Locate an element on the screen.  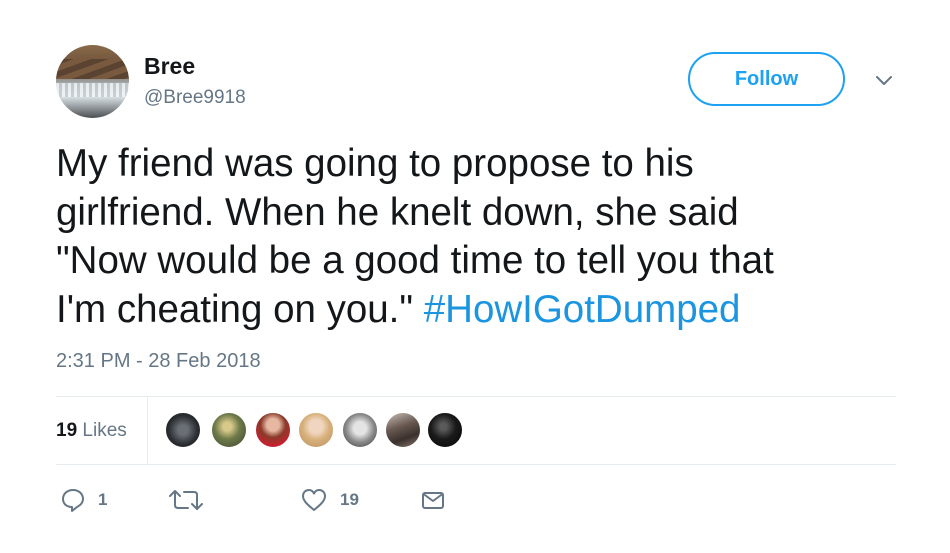
reply-count: 1 is located at coordinates (103, 499).